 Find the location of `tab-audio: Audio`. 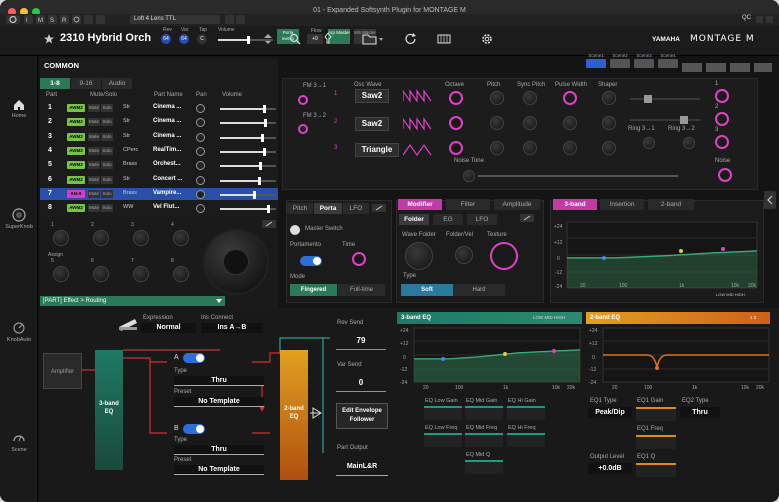

tab-audio: Audio is located at coordinates (117, 83).